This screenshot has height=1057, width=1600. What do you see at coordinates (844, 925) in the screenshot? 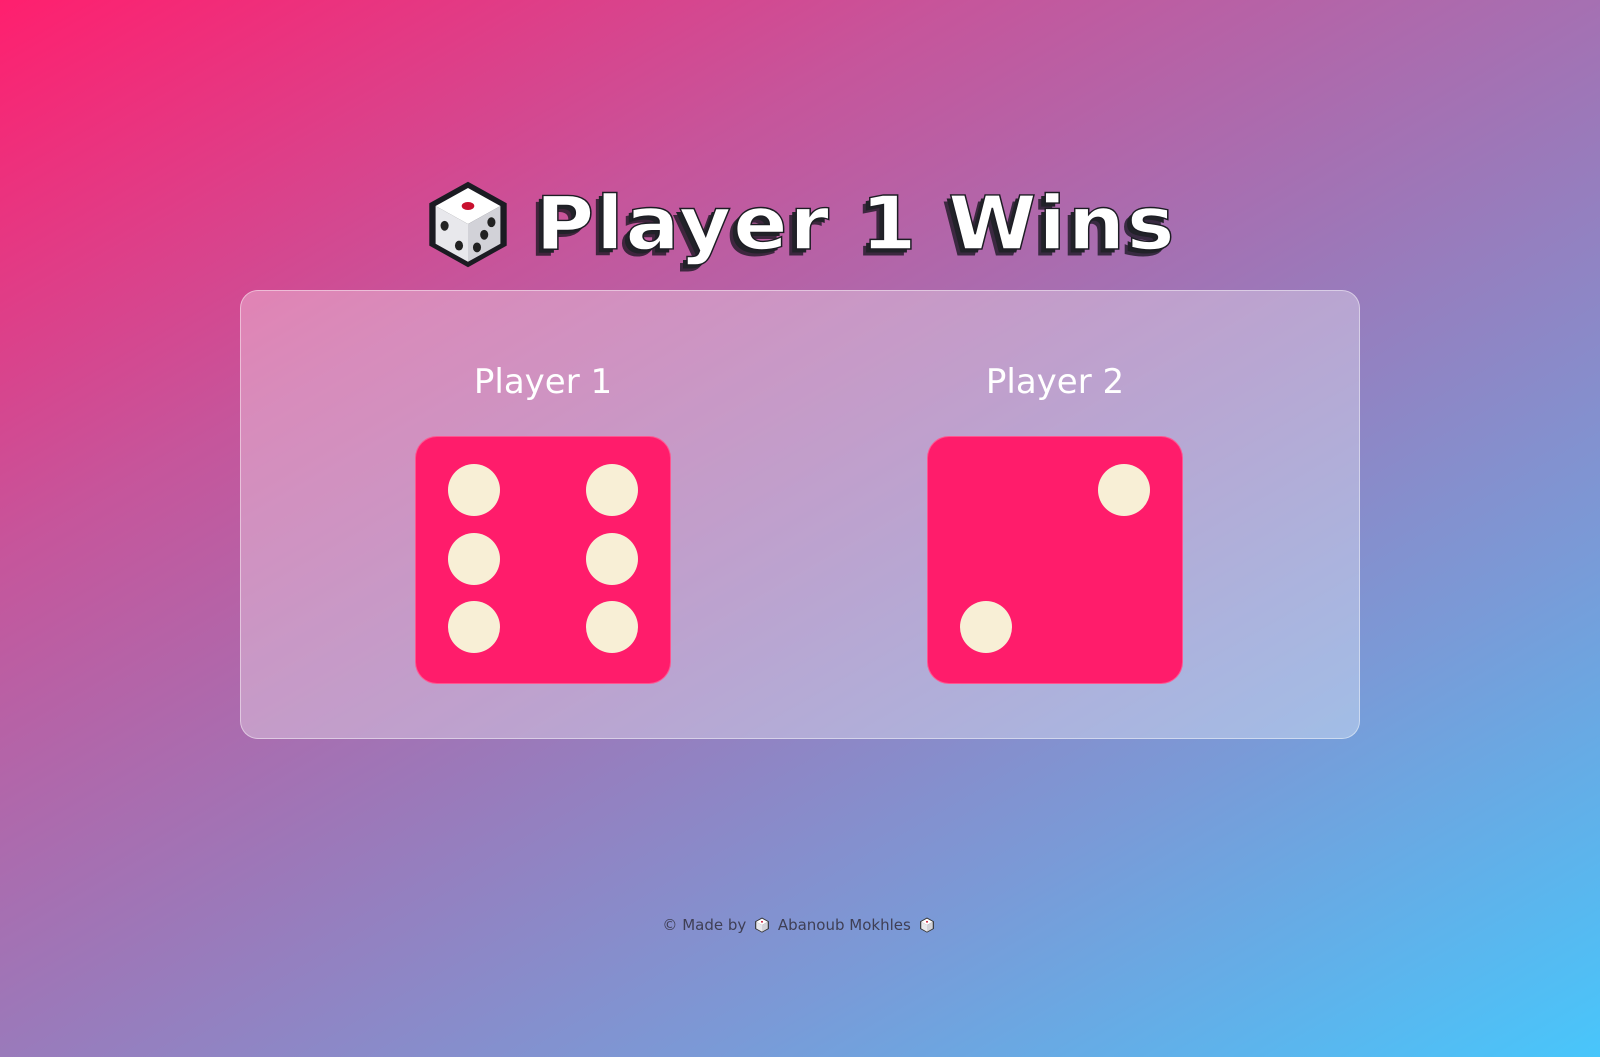
I see `footer-author: Abanoub Mokhles` at bounding box center [844, 925].